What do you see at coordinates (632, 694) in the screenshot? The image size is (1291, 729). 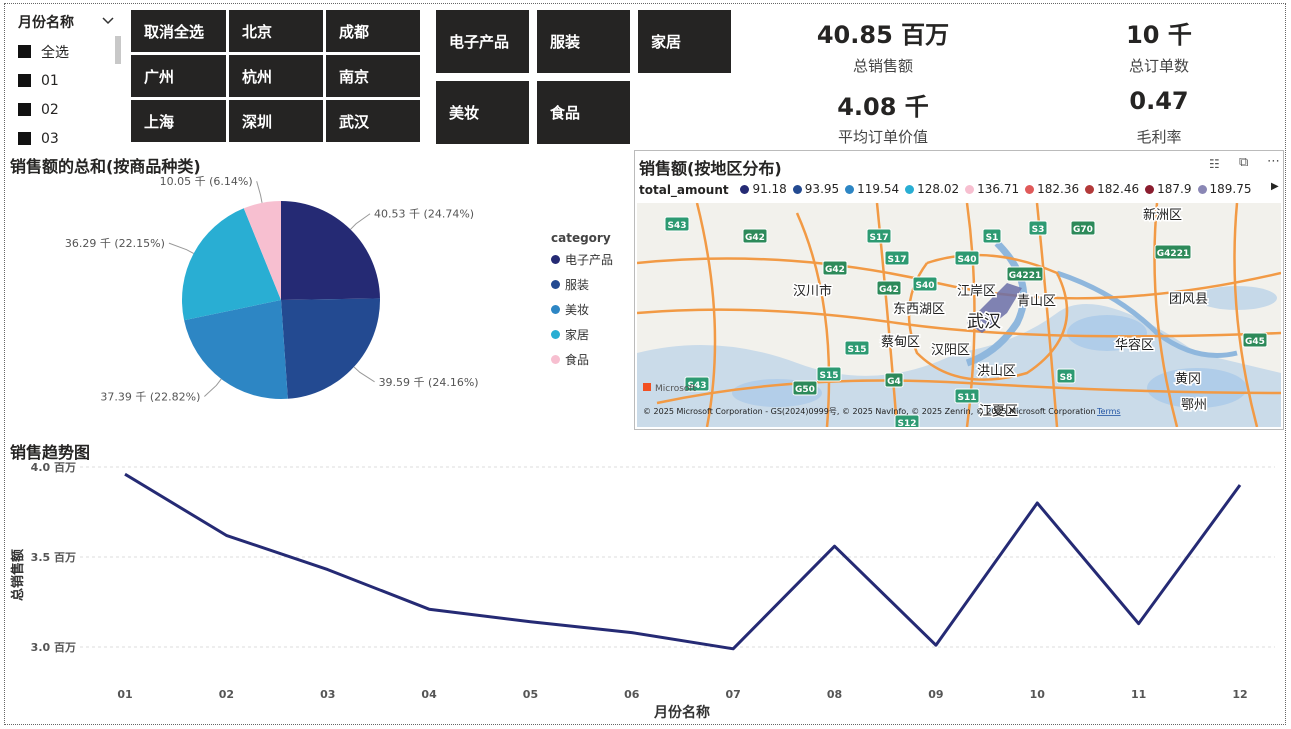 I see `x-tick-label: 06` at bounding box center [632, 694].